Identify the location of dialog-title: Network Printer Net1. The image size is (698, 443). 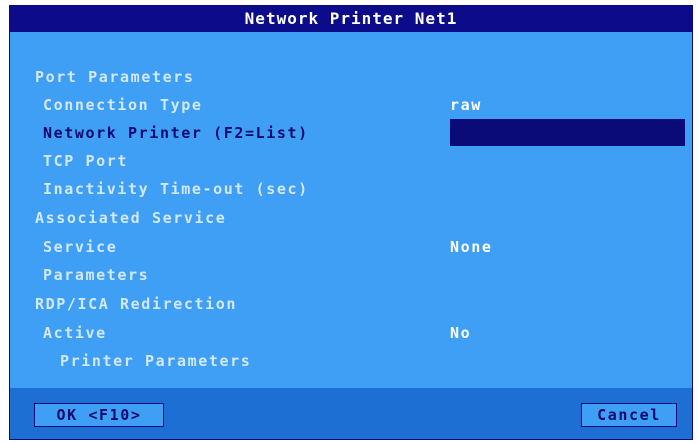
(351, 19).